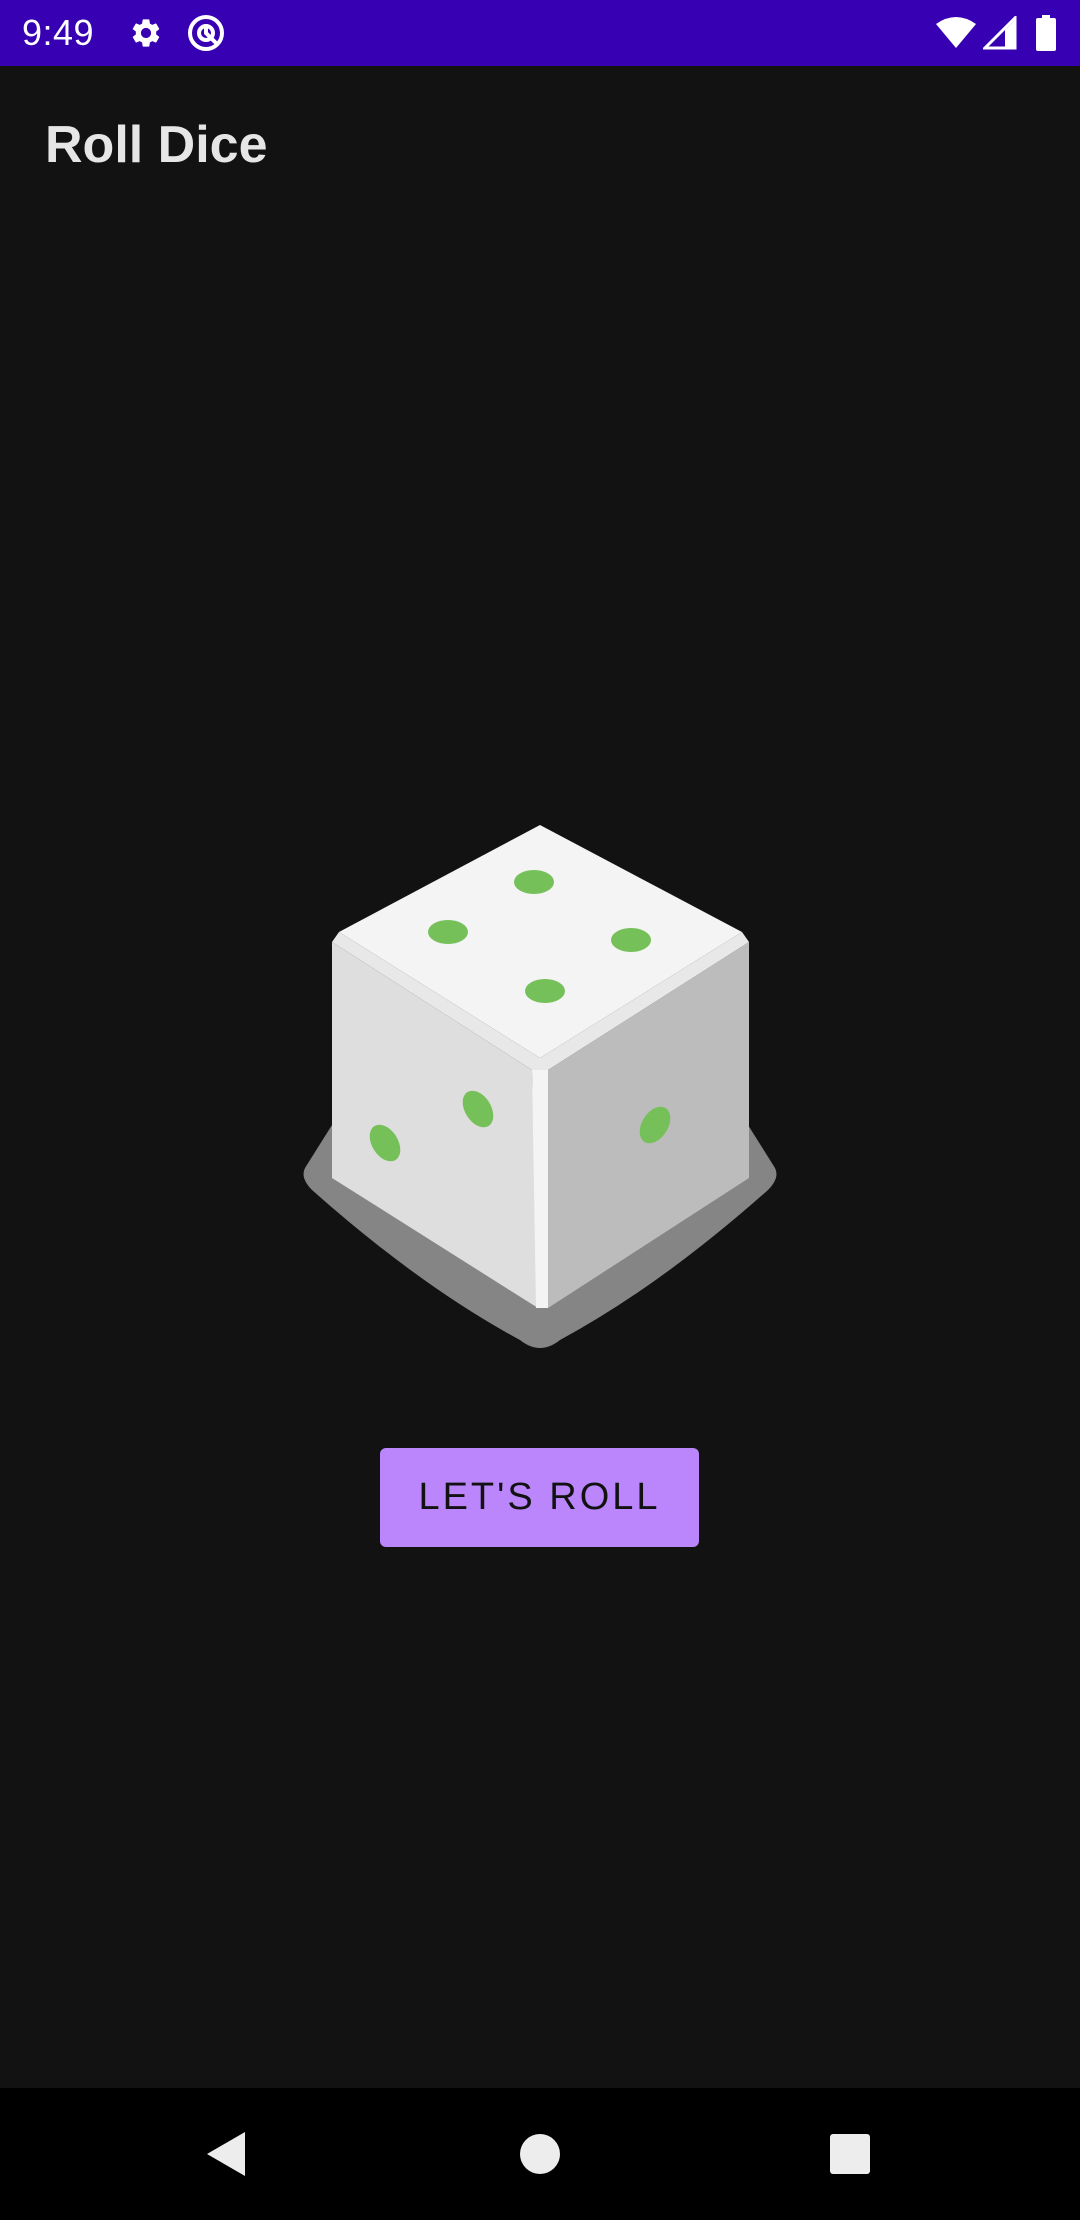 This screenshot has width=1080, height=2220. I want to click on settings-gear-icon, so click(146, 33).